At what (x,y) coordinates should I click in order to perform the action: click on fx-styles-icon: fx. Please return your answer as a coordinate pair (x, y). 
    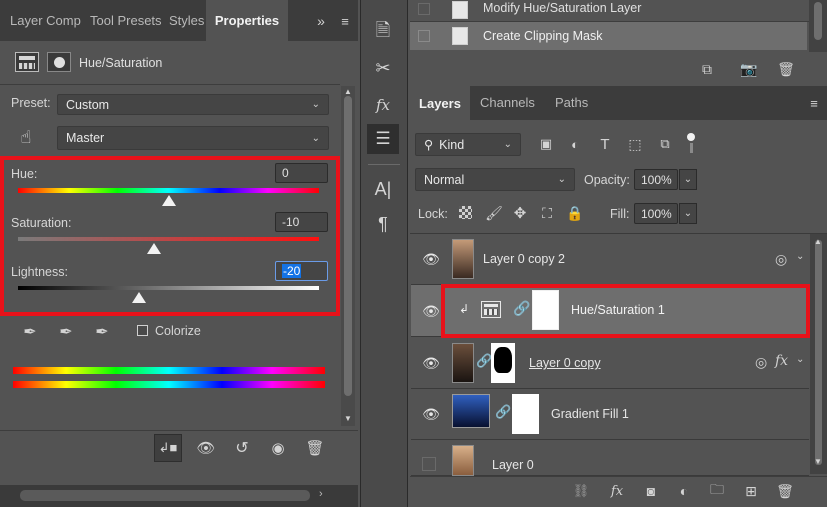
    Looking at the image, I should click on (383, 105).